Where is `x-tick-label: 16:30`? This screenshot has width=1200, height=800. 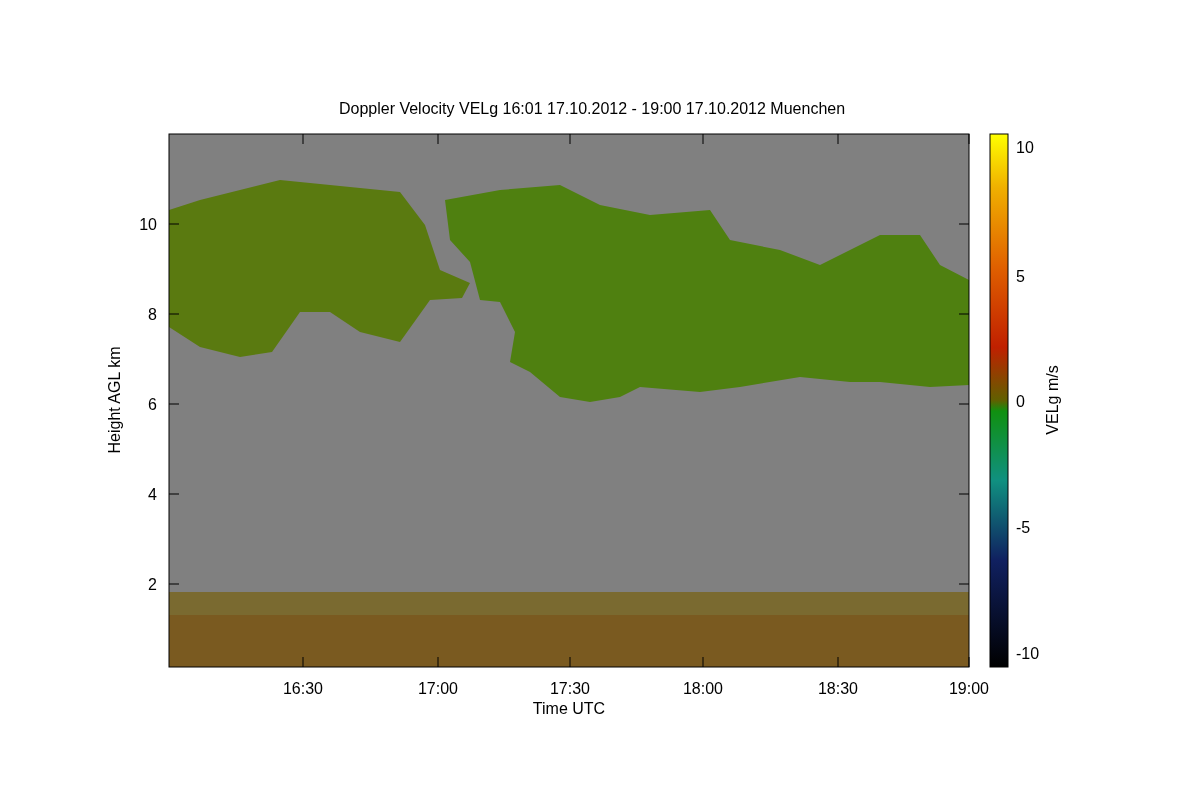 x-tick-label: 16:30 is located at coordinates (303, 688).